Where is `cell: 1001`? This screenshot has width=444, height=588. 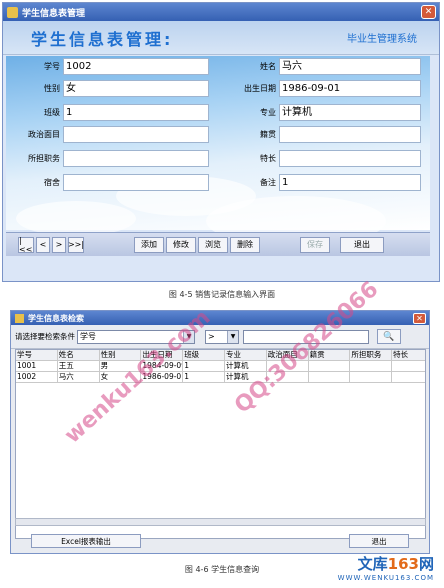 cell: 1001 is located at coordinates (37, 366).